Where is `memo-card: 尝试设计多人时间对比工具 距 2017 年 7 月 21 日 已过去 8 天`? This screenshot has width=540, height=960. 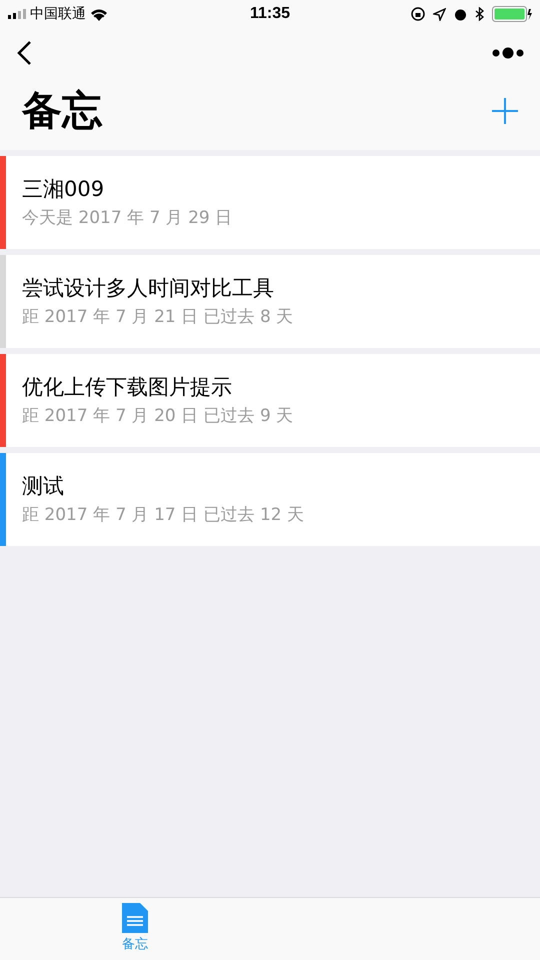 memo-card: 尝试设计多人时间对比工具 距 2017 年 7 月 21 日 已过去 8 天 is located at coordinates (270, 301).